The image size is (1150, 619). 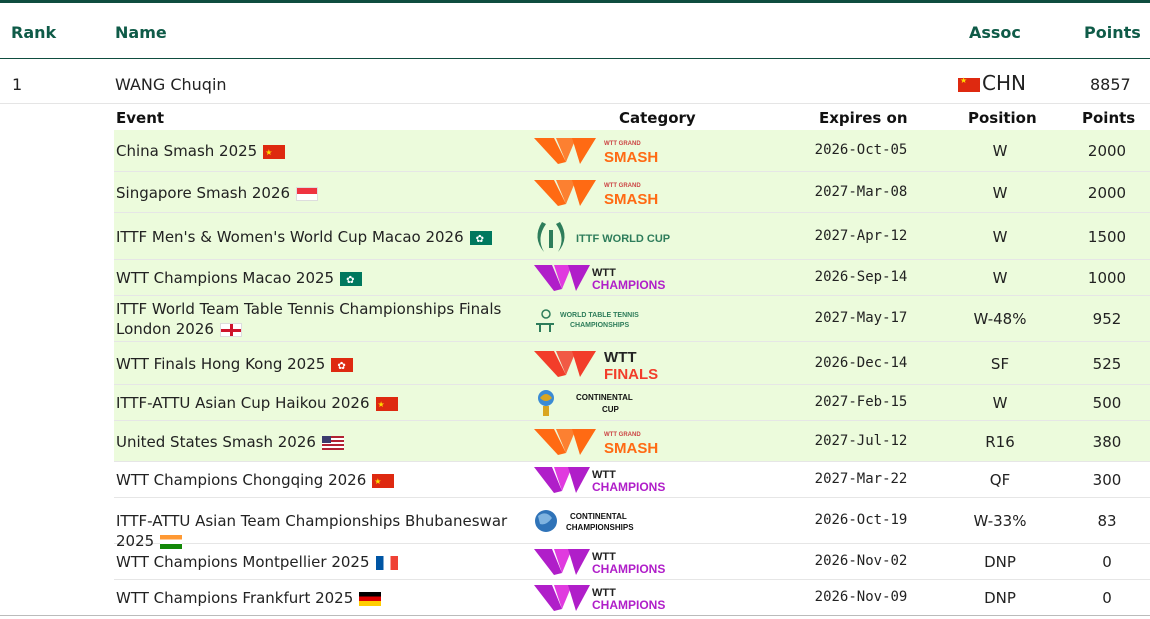 I want to click on player-row: 1 WANG Chuqin CHN 8857, so click(x=575, y=81).